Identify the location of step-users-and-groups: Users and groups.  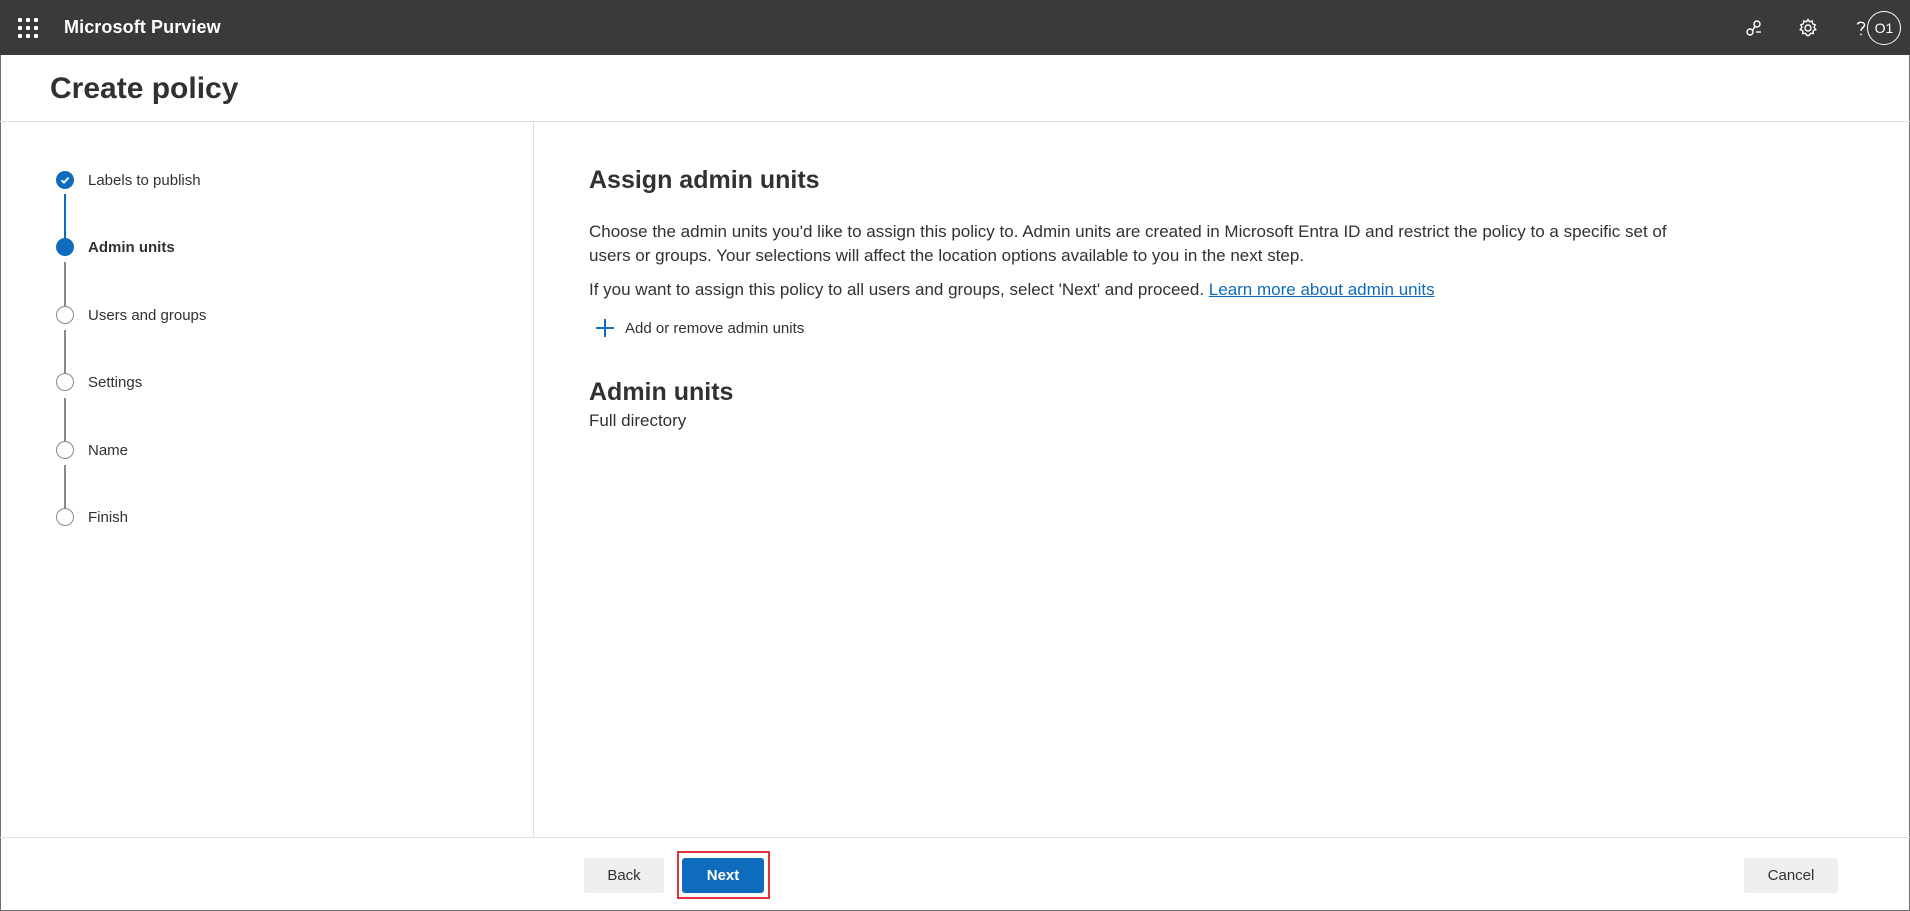
(131, 315).